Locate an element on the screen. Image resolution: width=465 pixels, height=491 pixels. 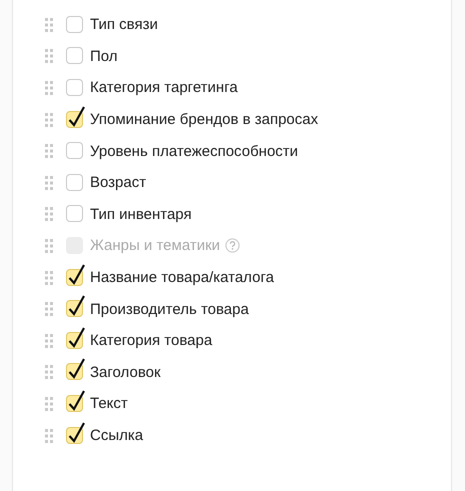
option-label: Заголовок is located at coordinates (125, 372).